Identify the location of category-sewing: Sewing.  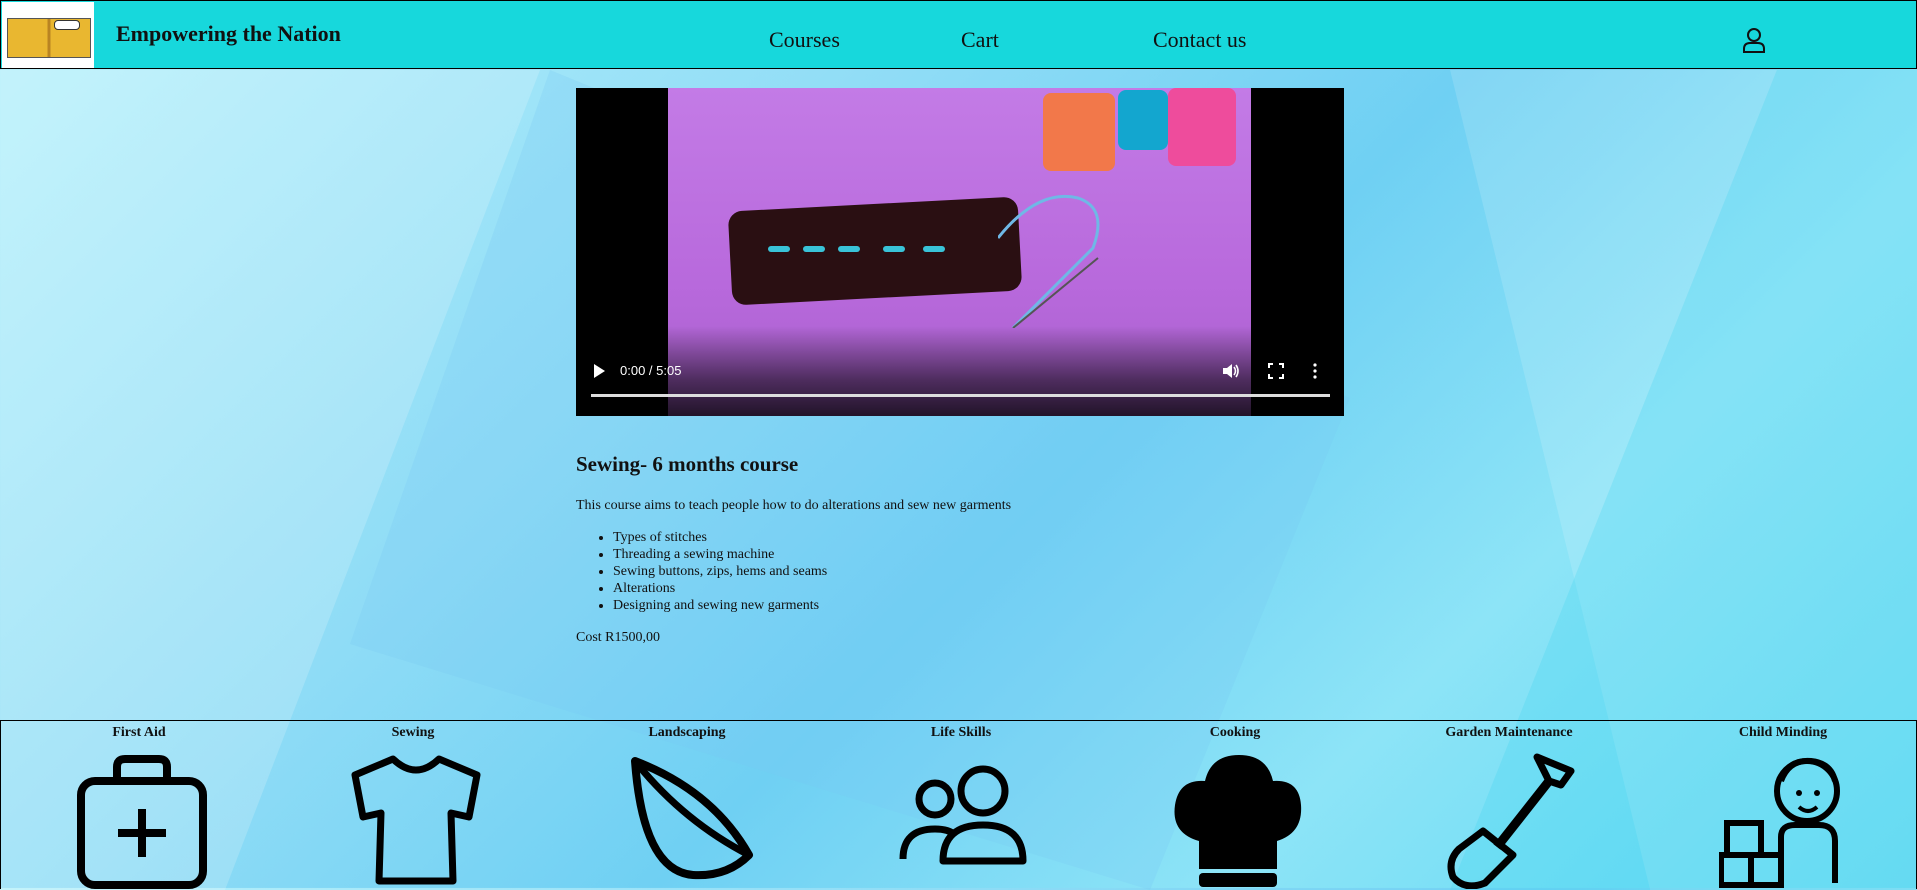
(413, 805).